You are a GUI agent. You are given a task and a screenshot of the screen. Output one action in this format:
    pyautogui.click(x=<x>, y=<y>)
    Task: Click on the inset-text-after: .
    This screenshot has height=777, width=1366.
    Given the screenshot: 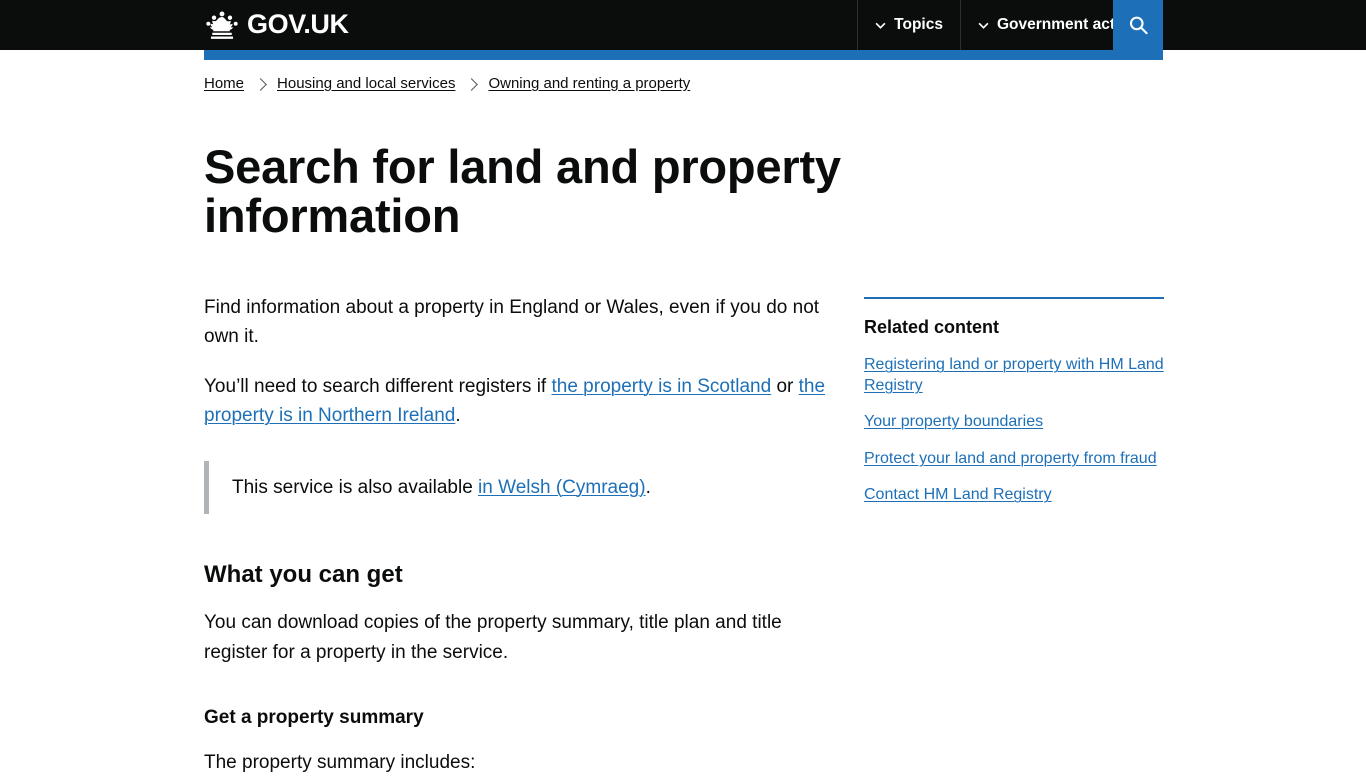 What is the action you would take?
    pyautogui.click(x=648, y=487)
    